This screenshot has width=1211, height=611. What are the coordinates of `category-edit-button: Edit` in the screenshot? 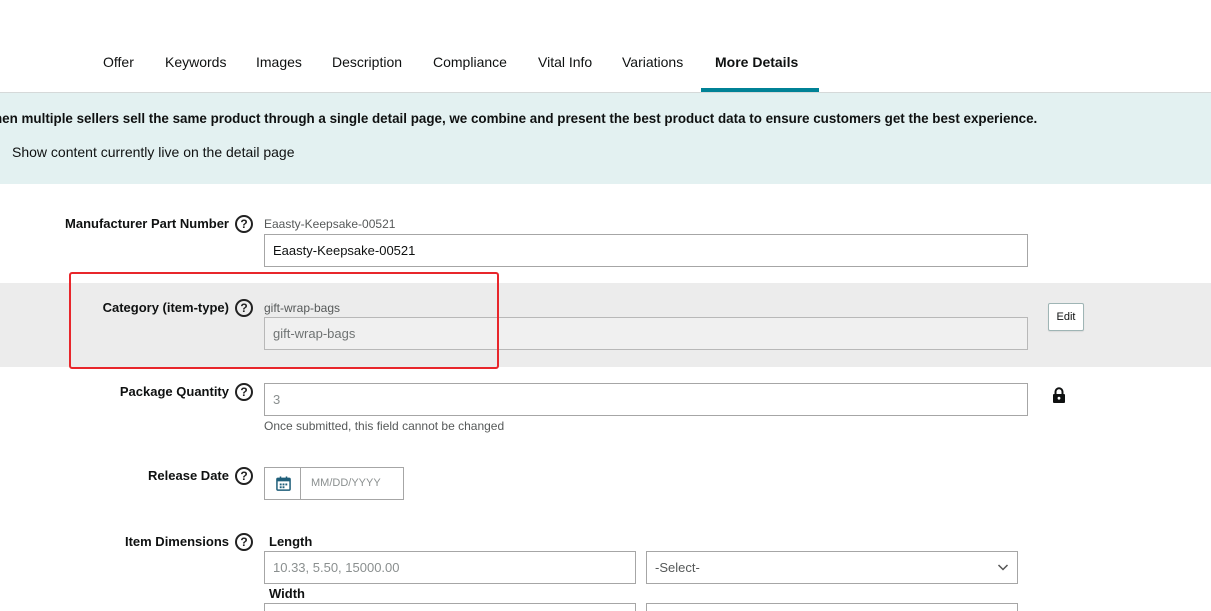 It's located at (1066, 317).